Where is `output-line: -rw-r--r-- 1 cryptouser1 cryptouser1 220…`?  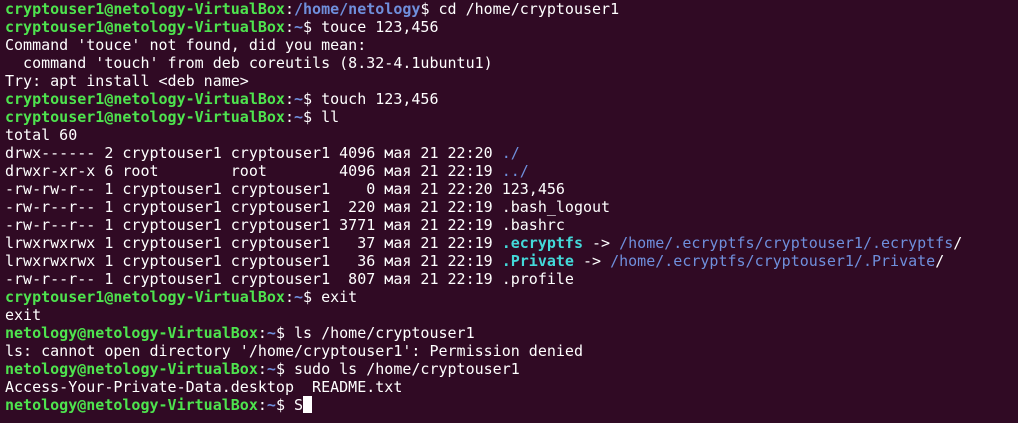
output-line: -rw-r--r-- 1 cryptouser1 cryptouser1 220… is located at coordinates (511, 207).